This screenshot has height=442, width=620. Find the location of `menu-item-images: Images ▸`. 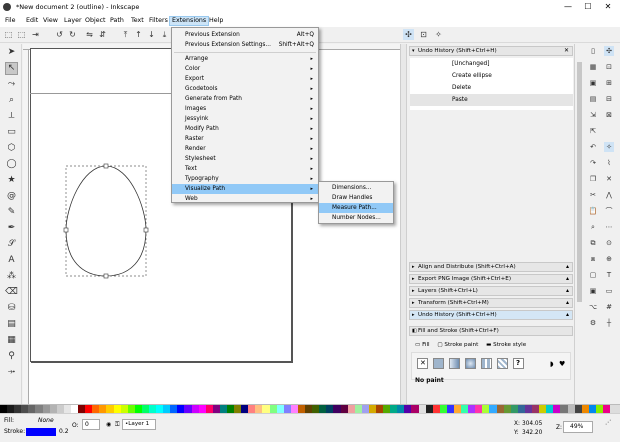

menu-item-images: Images ▸ is located at coordinates (245, 109).